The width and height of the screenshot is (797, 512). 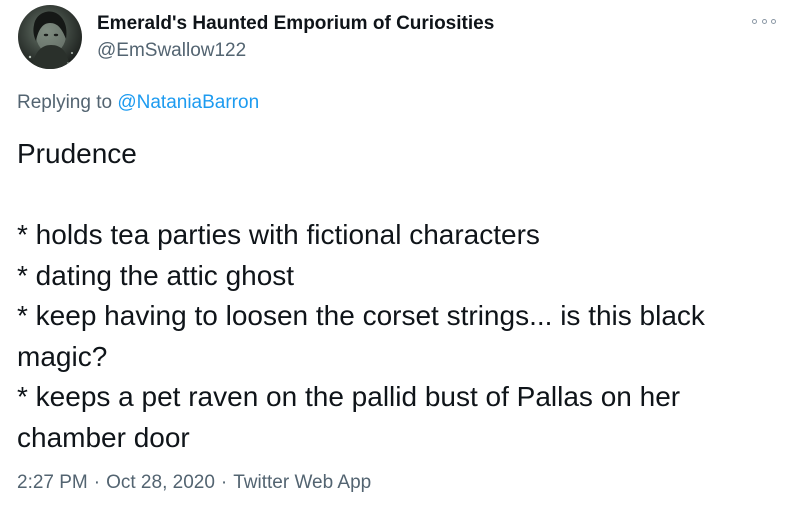 I want to click on tweet-line, so click(x=397, y=195).